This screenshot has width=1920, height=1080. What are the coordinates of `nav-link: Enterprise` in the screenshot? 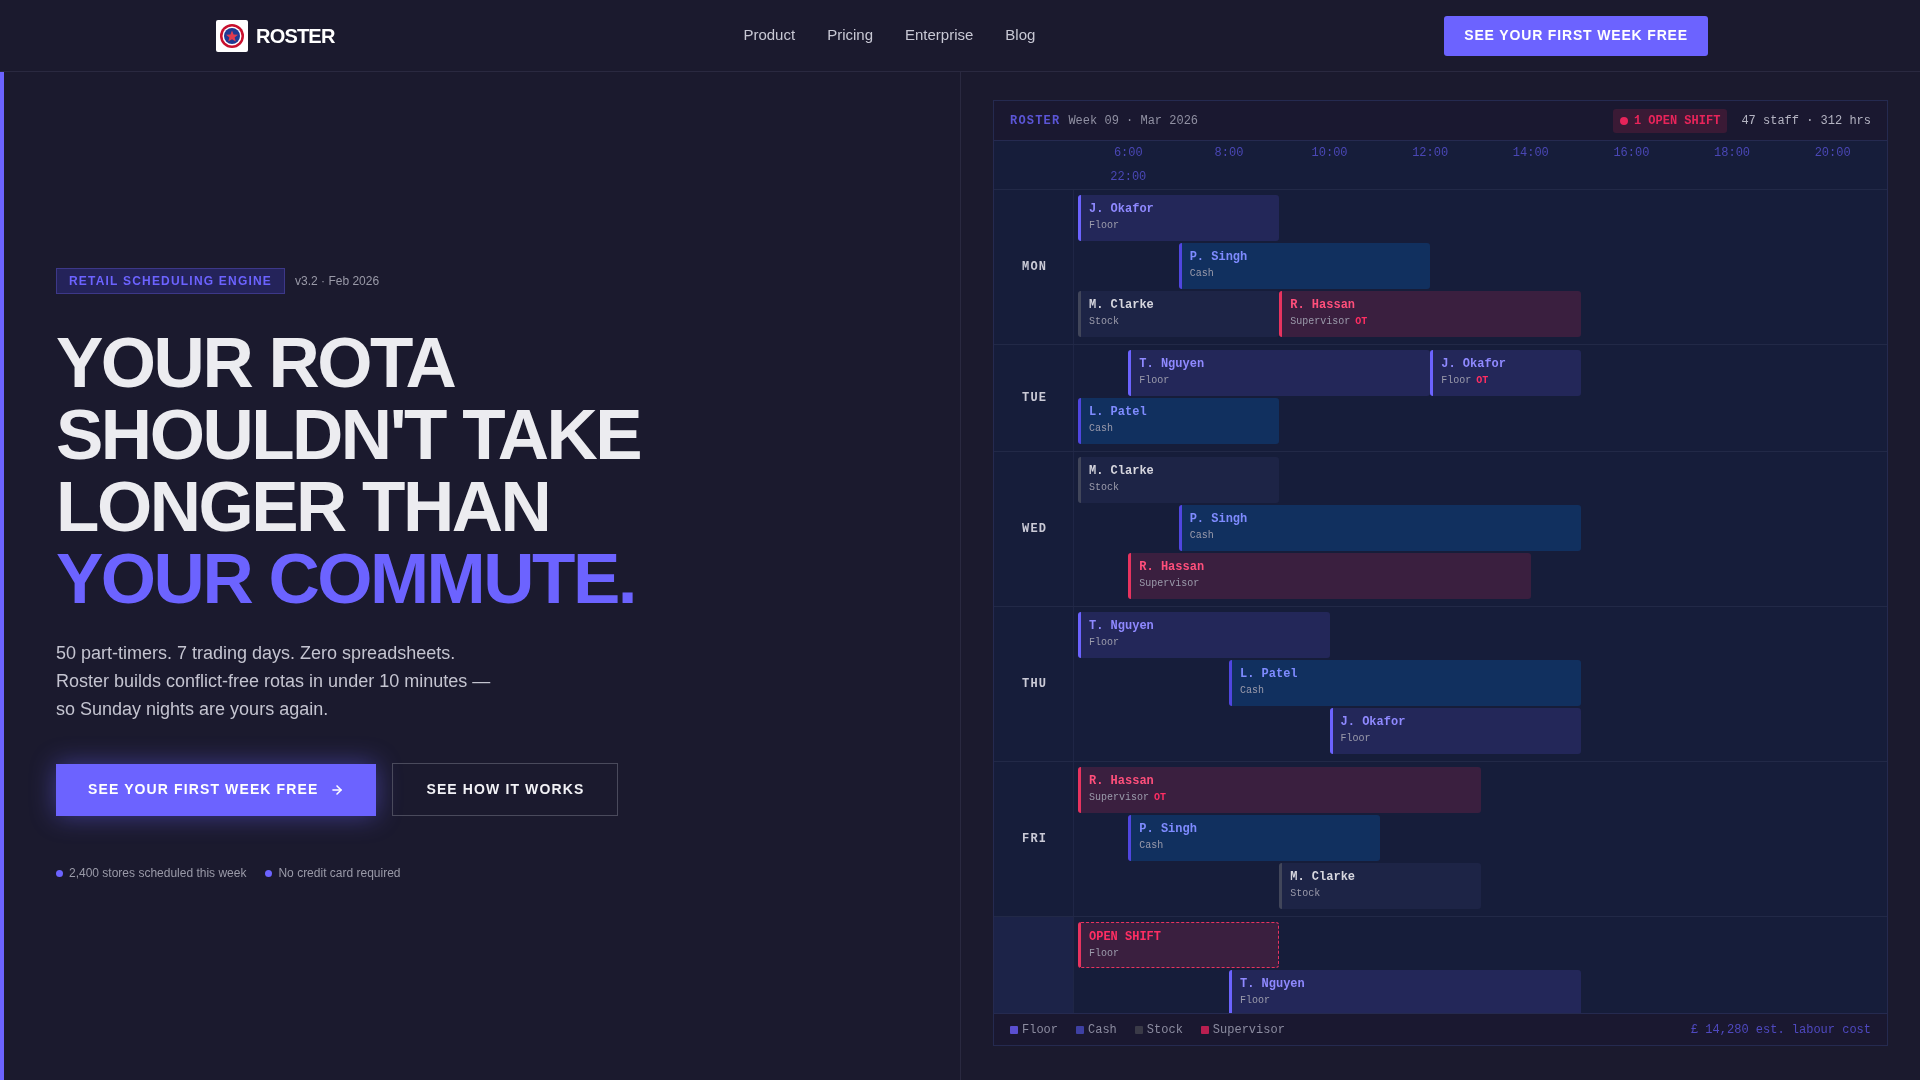 It's located at (939, 35).